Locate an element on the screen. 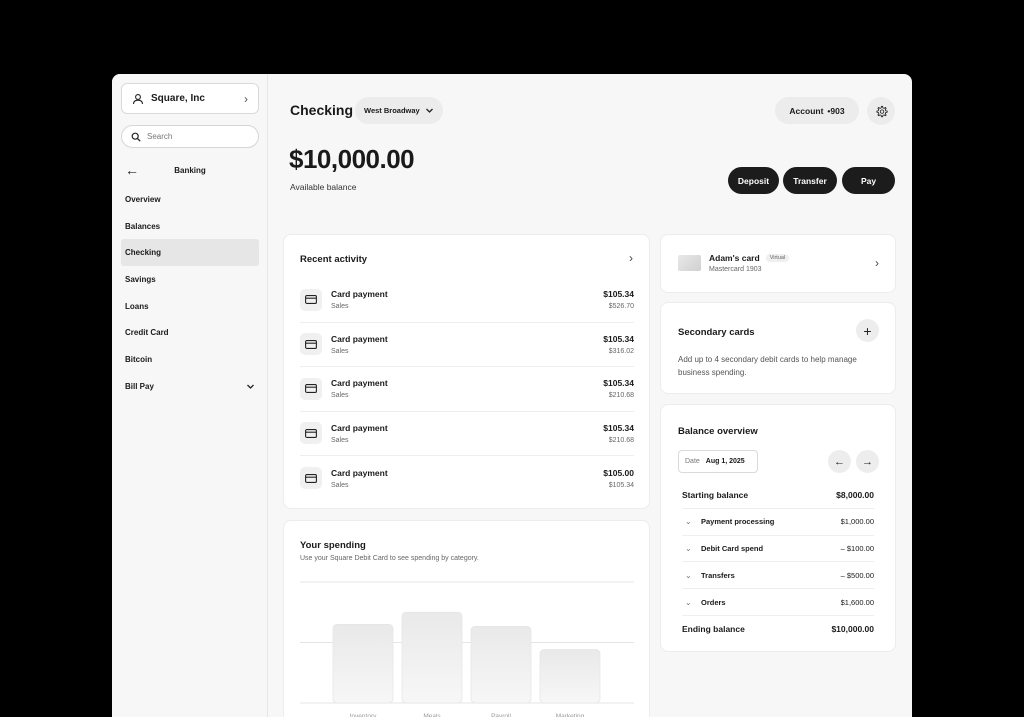  sidebar-item-overview: Overview is located at coordinates (190, 199).